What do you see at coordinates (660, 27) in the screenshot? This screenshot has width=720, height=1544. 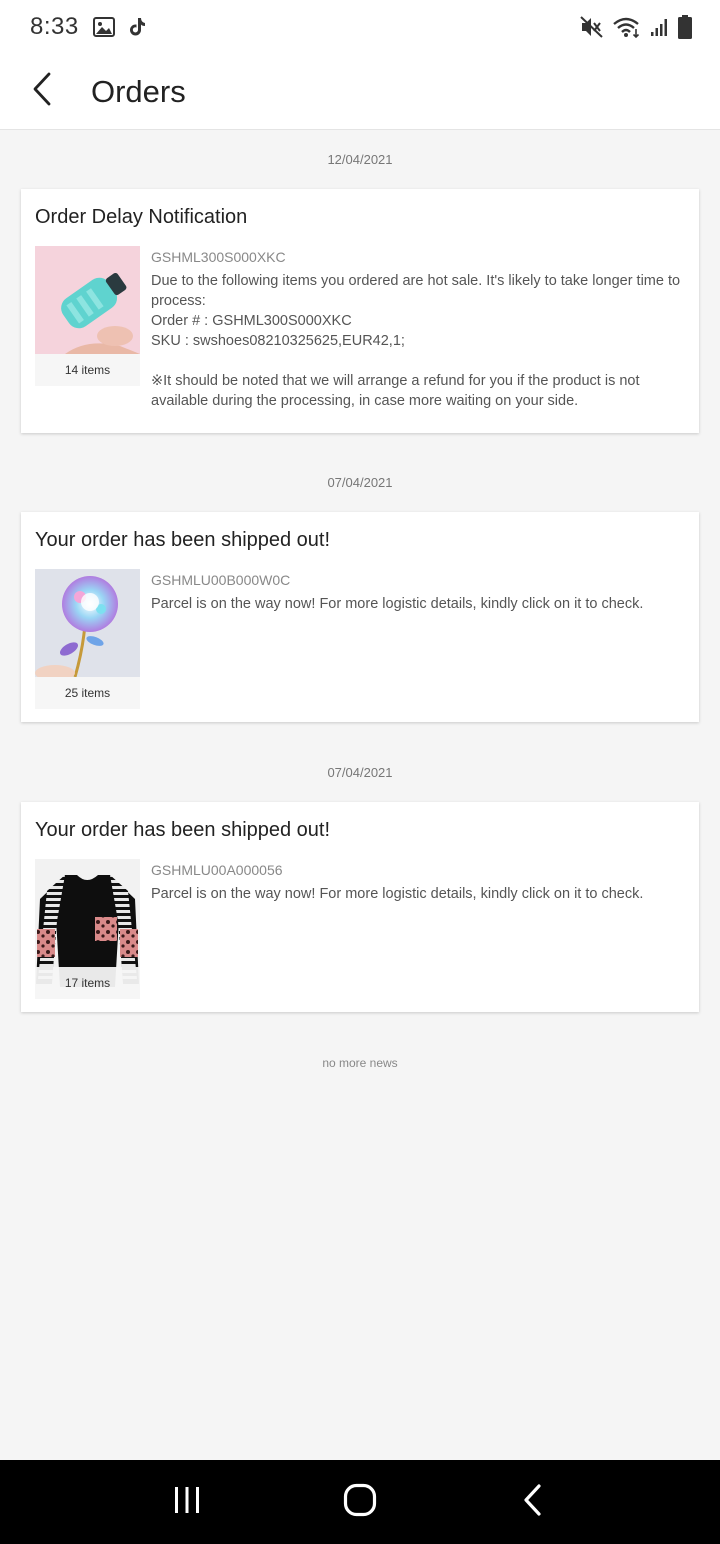 I see `signal-icon` at bounding box center [660, 27].